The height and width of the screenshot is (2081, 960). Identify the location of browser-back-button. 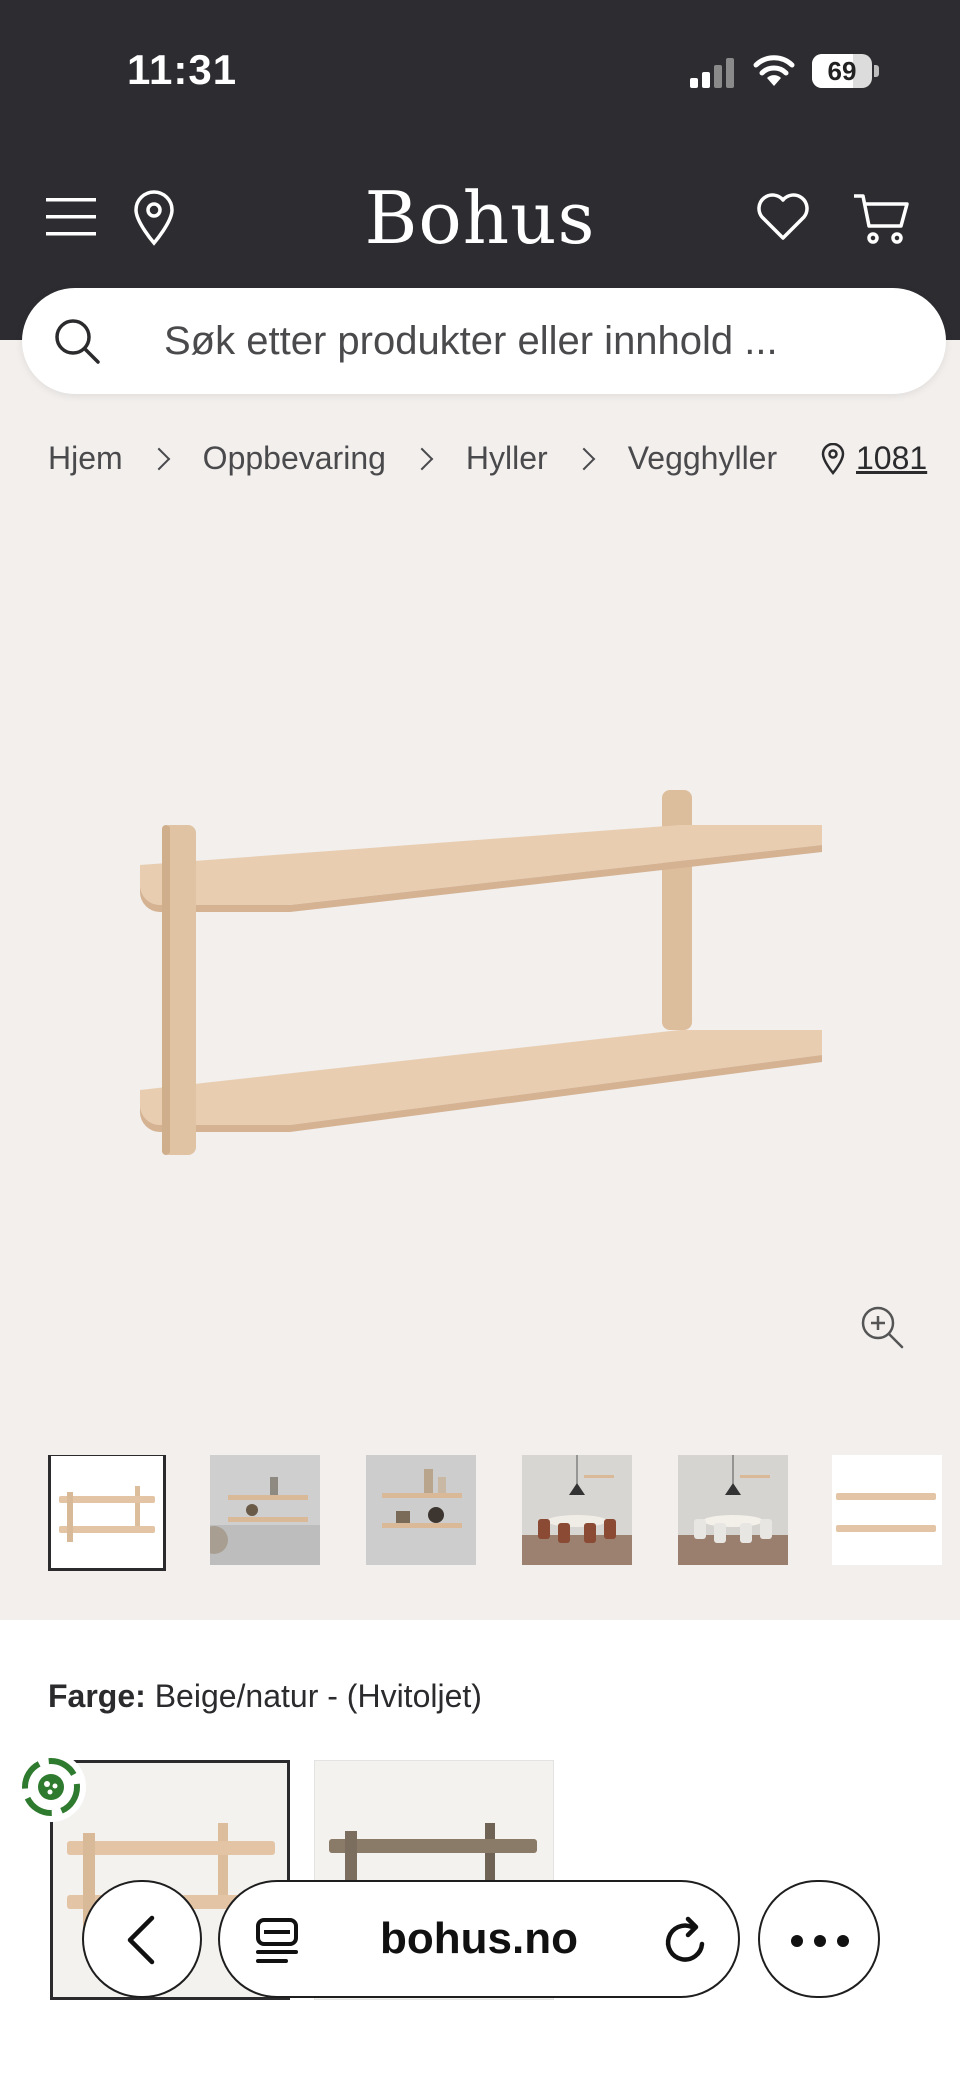
(142, 1939).